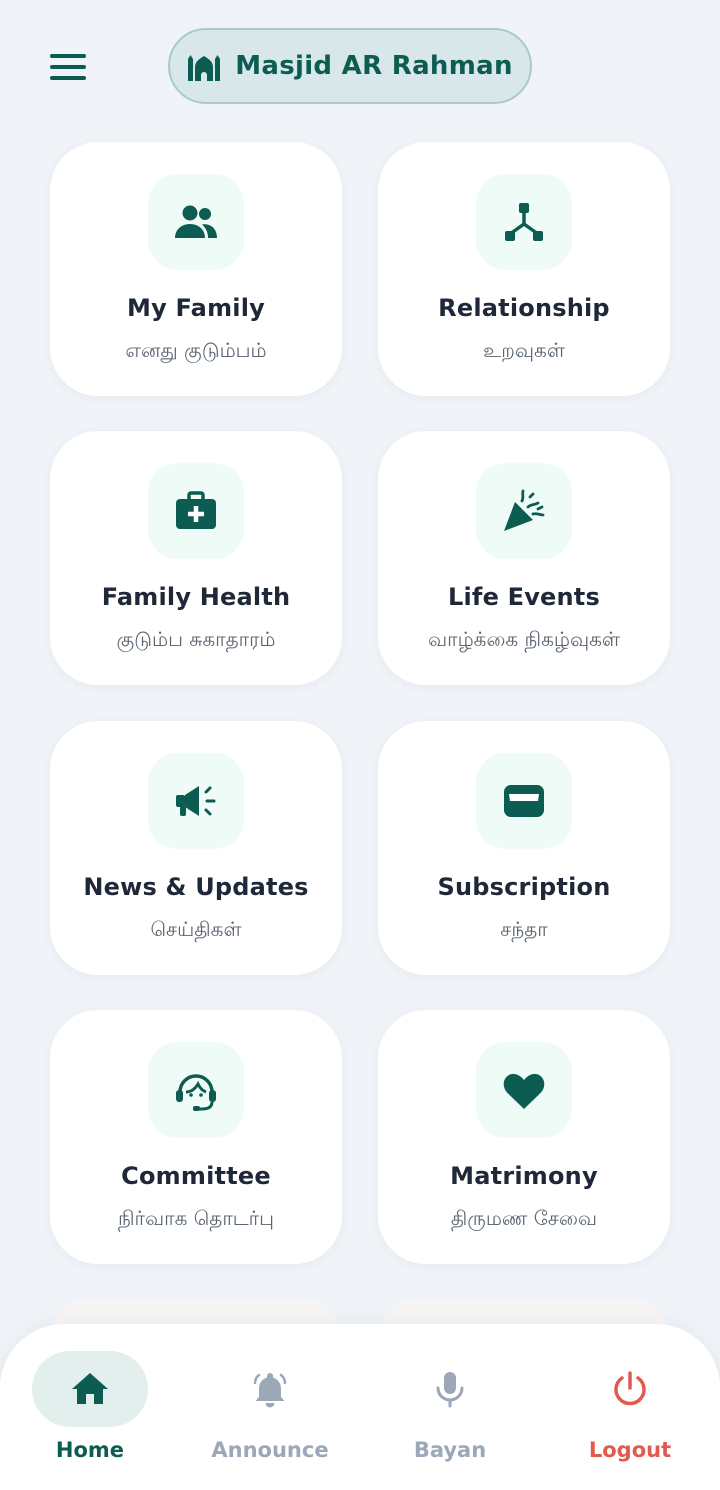 This screenshot has height=1490, width=720. I want to click on active-indicator, so click(90, 1389).